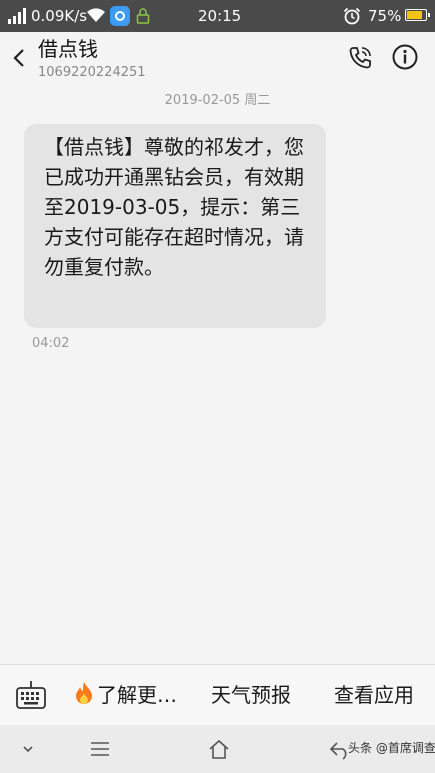 Image resolution: width=435 pixels, height=773 pixels. I want to click on app-notification-icon, so click(120, 16).